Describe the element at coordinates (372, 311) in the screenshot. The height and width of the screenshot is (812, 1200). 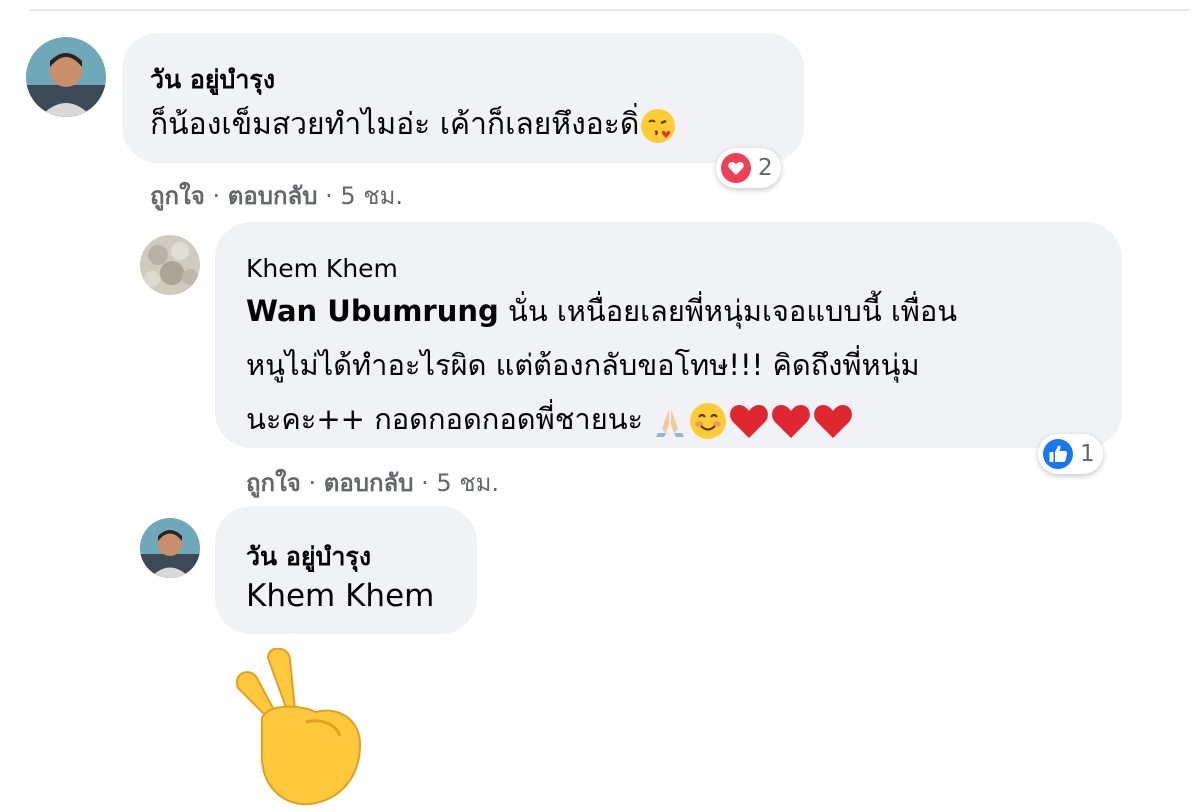
I see `mention-link: Wan Ubumrung` at that location.